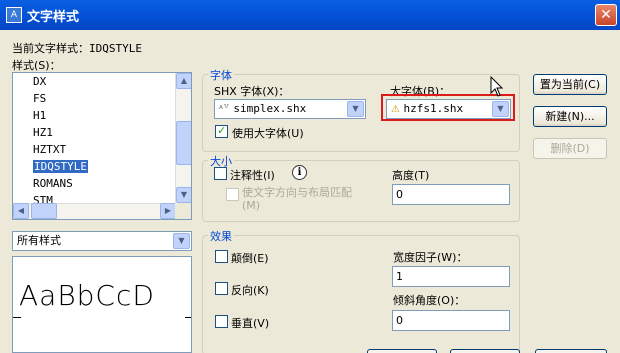 The height and width of the screenshot is (353, 620). What do you see at coordinates (221, 288) in the screenshot?
I see `backwards-checkbox` at bounding box center [221, 288].